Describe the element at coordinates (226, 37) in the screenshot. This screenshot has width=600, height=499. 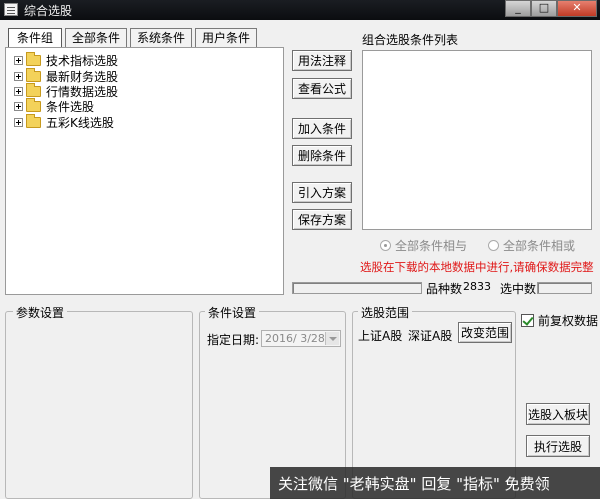
I see `tab-user-conditions: 用户条件` at that location.